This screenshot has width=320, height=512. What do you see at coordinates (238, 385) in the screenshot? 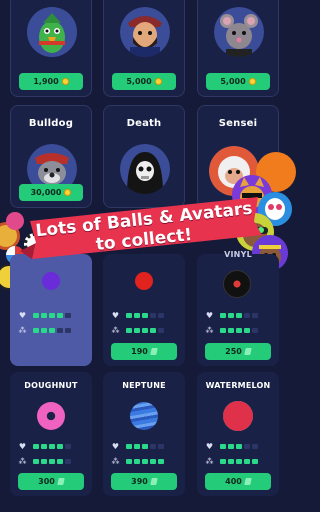
I see `ball-name: WATERMELON` at bounding box center [238, 385].